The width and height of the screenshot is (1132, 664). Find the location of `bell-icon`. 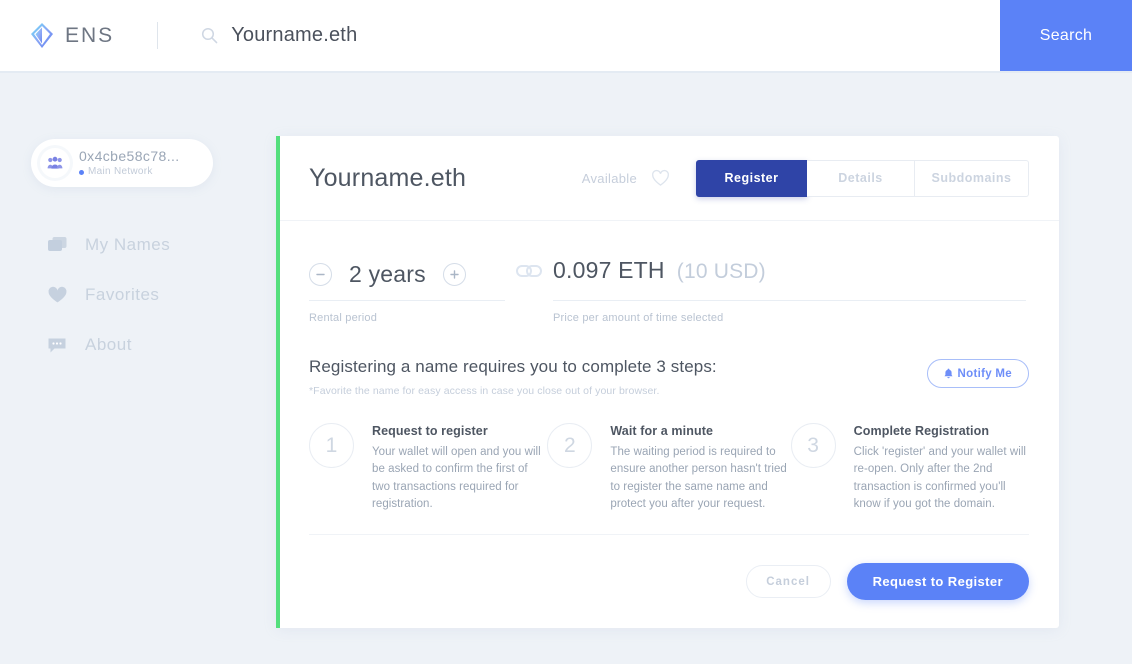

bell-icon is located at coordinates (948, 373).